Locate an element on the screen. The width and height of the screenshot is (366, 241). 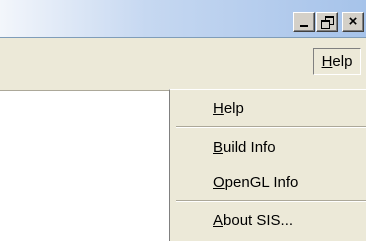
menubar-help-menu: Help is located at coordinates (337, 61).